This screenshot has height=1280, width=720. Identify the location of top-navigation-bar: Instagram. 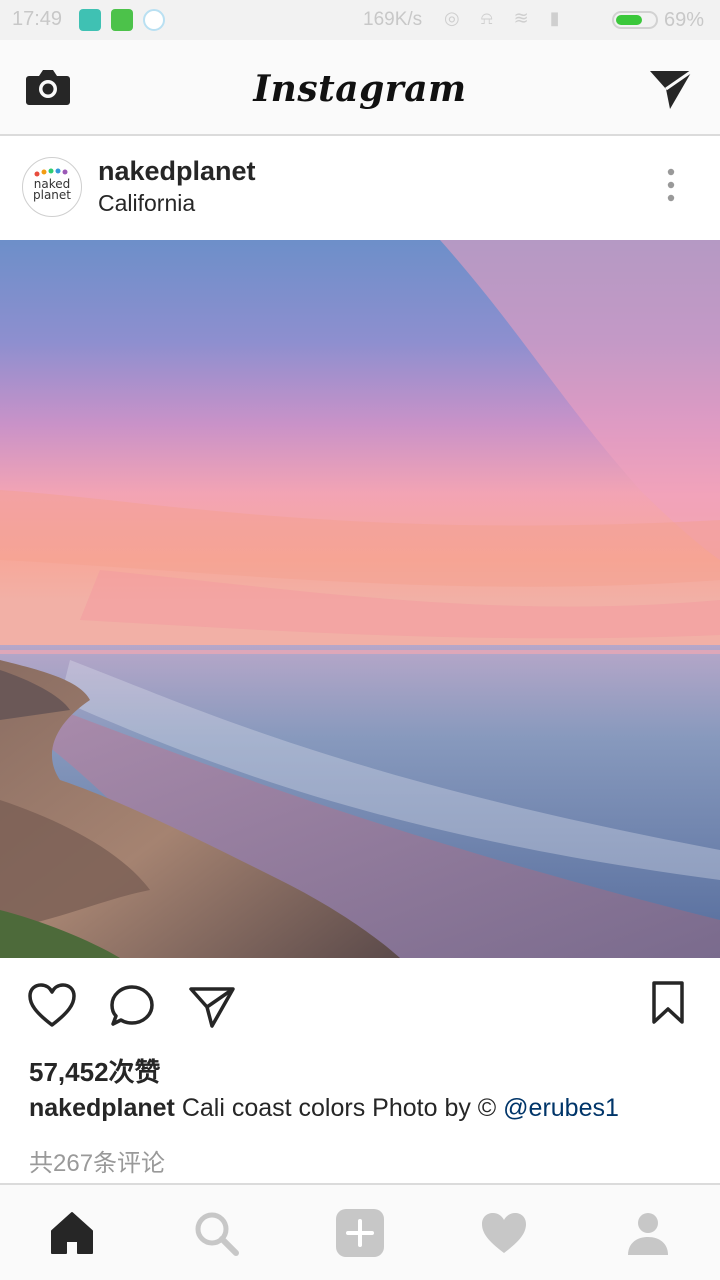
(360, 88).